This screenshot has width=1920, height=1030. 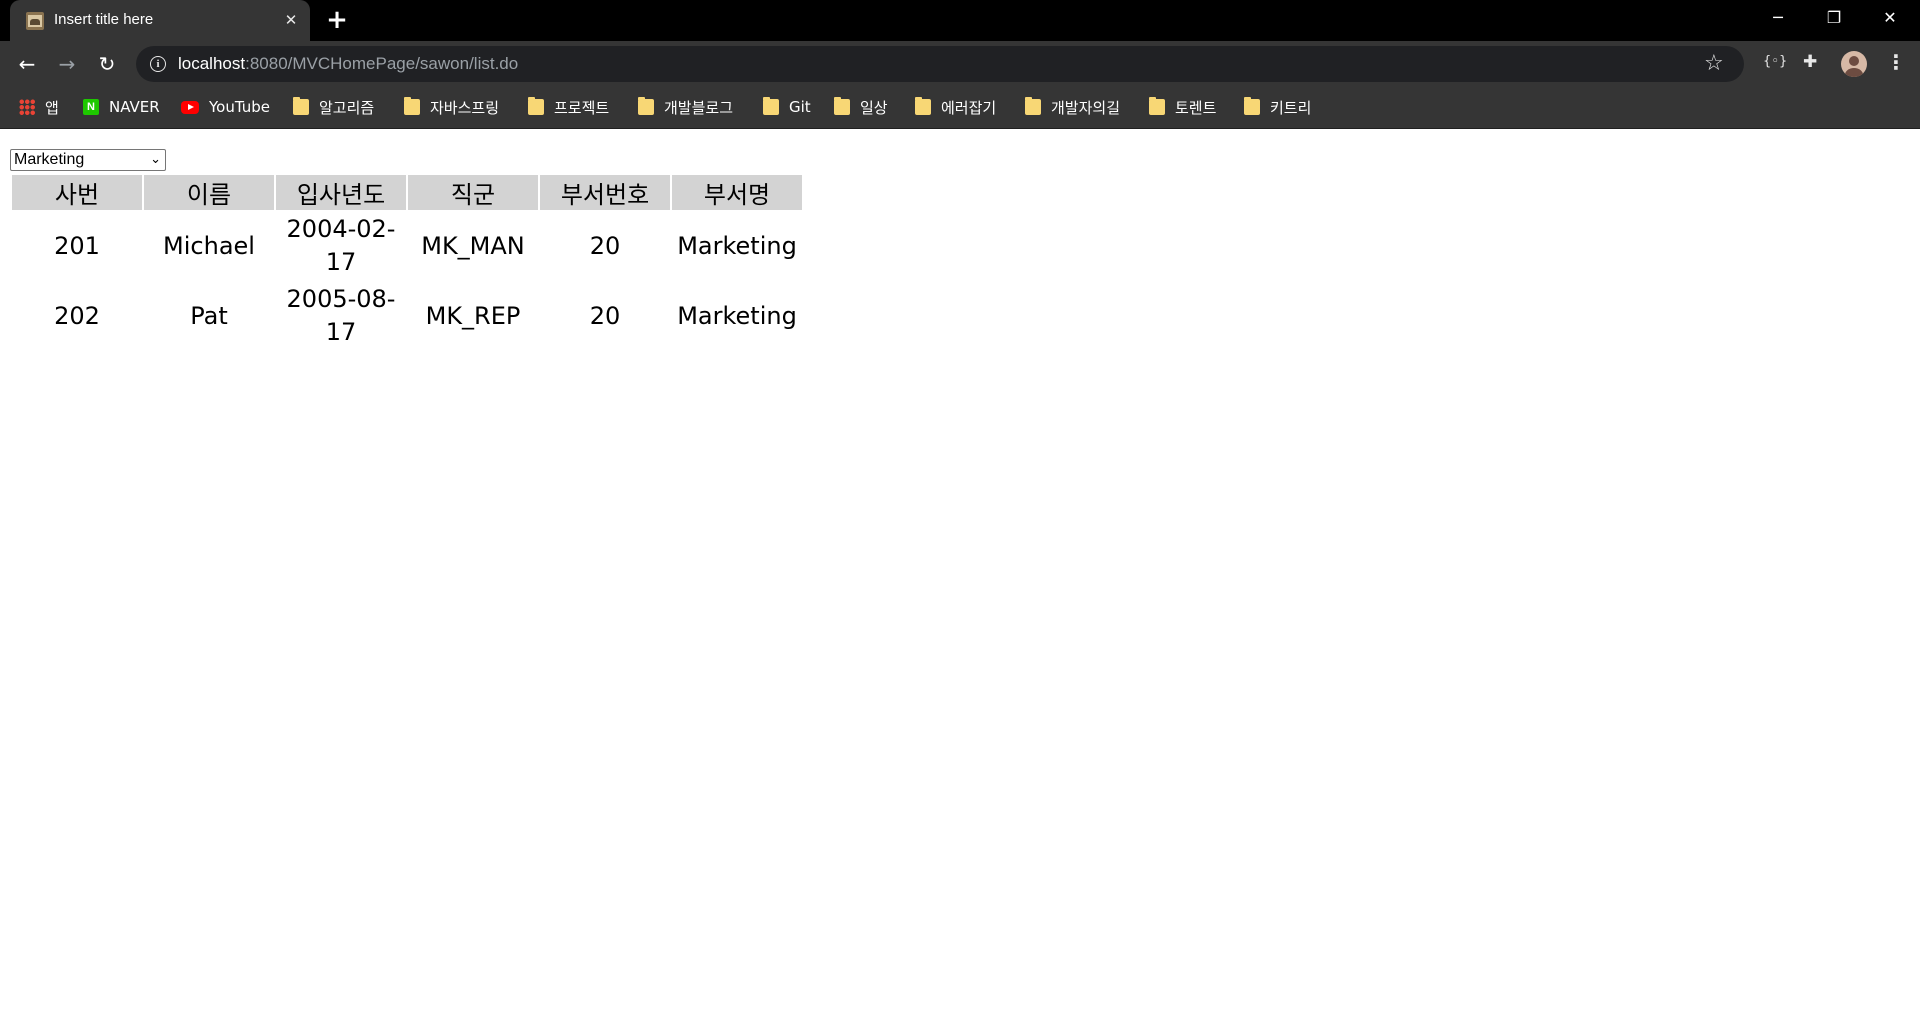 I want to click on minimize-button: ─, so click(x=1778, y=18).